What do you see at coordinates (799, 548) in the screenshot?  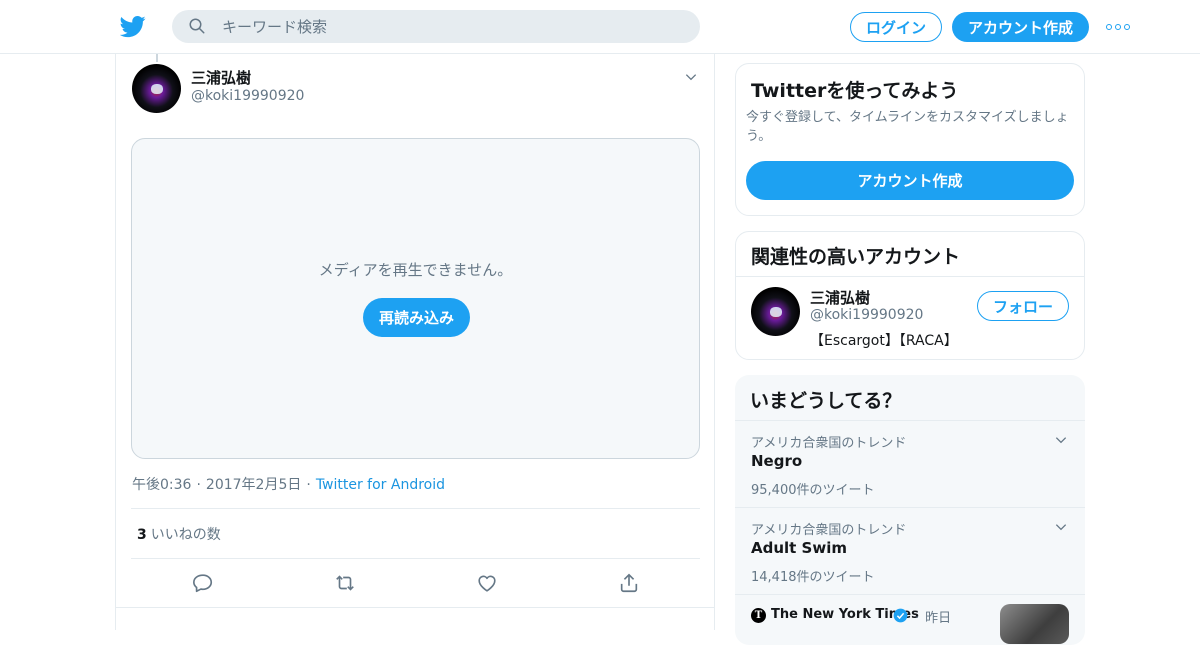 I see `trend-name: Adult Swim` at bounding box center [799, 548].